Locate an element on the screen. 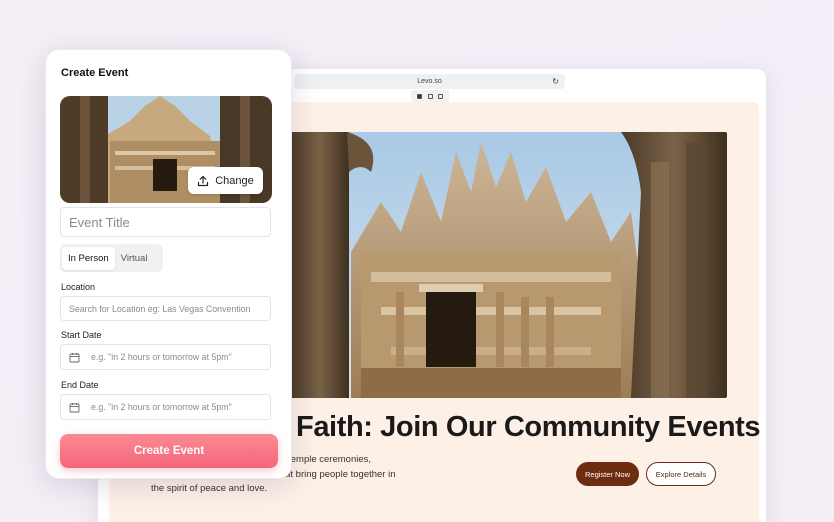  tab-virtual: Virtual is located at coordinates (134, 258).